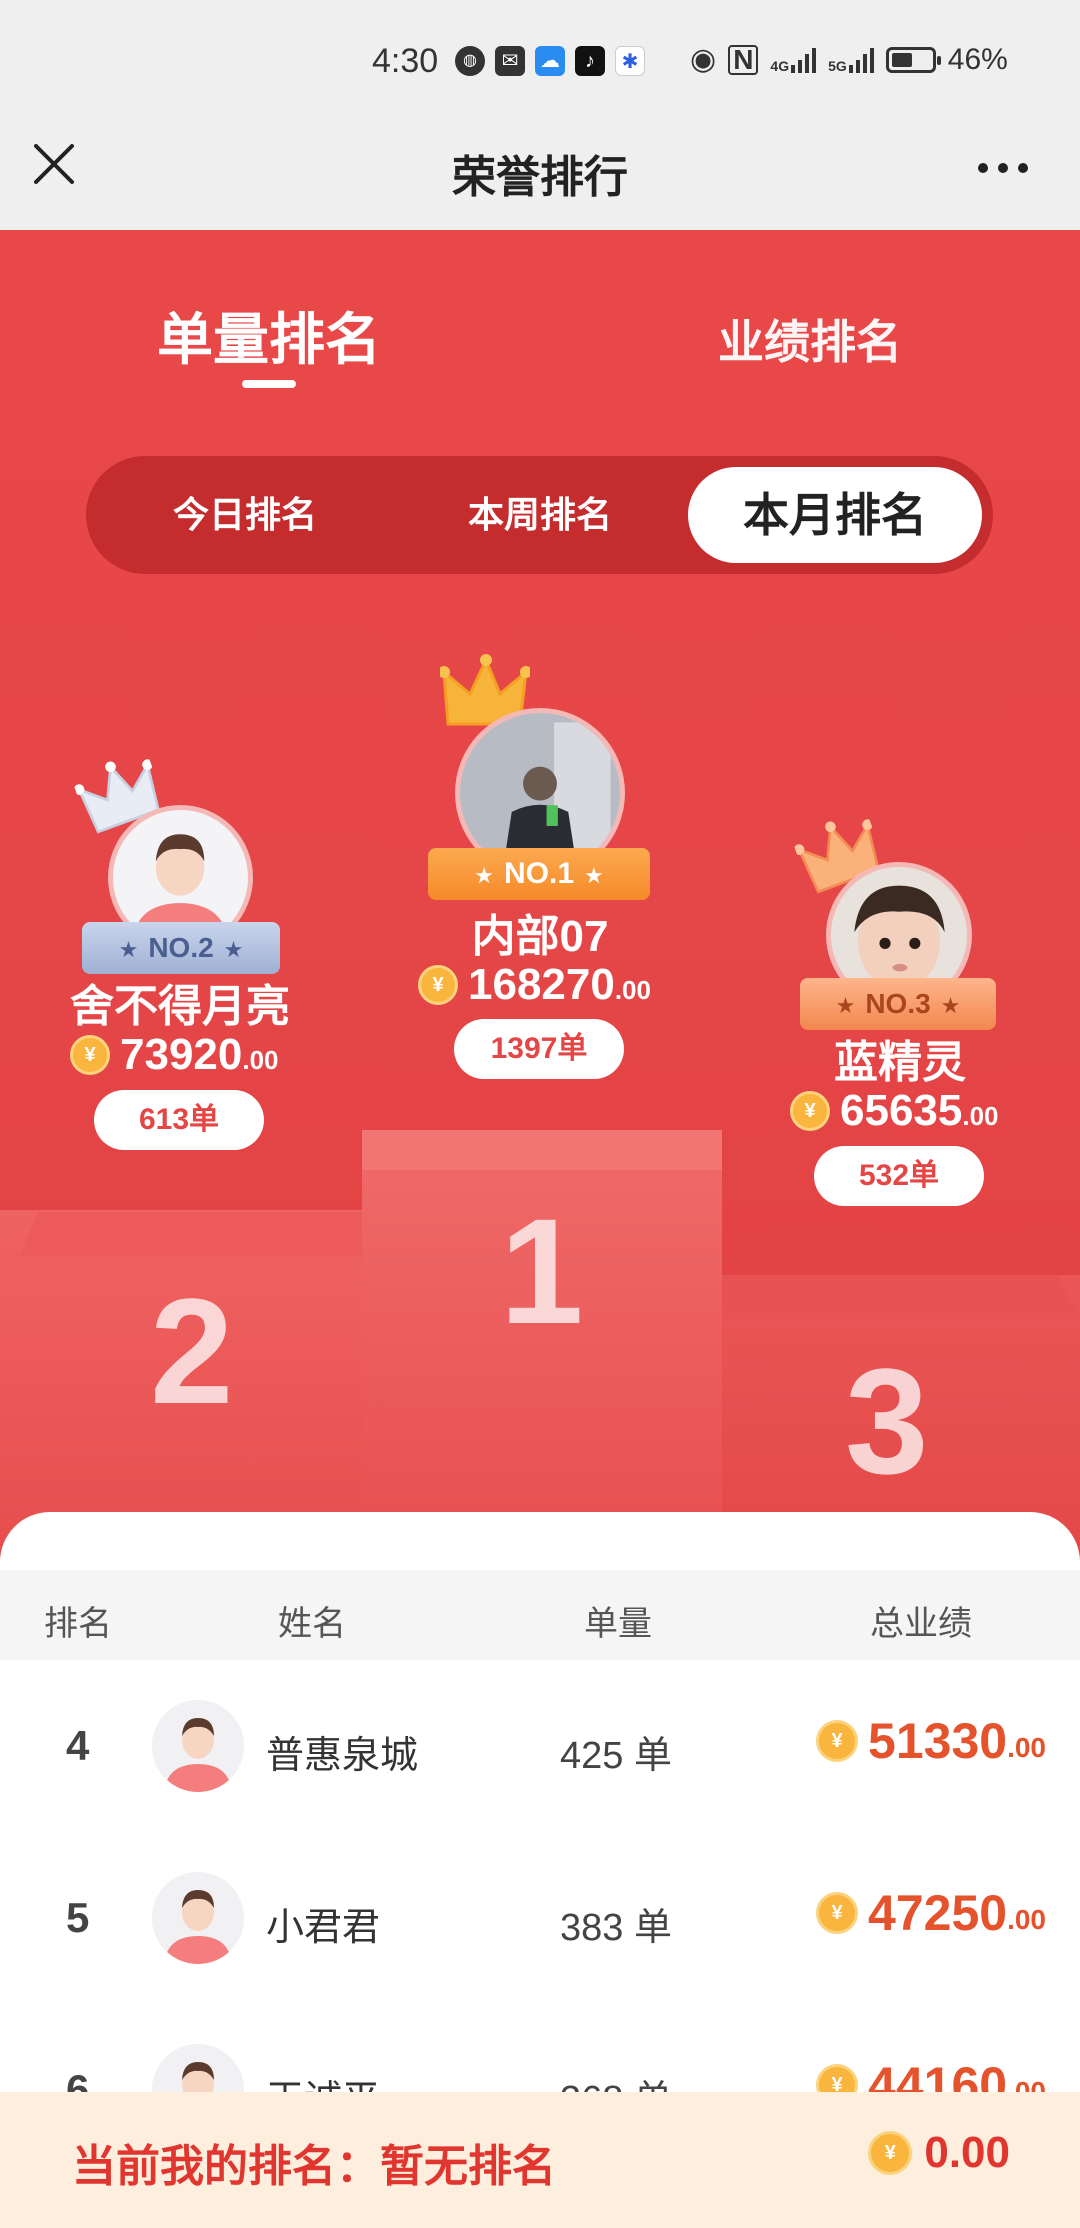 This screenshot has height=2228, width=1080. I want to click on tab-performance-ranking: 业绩排名, so click(810, 339).